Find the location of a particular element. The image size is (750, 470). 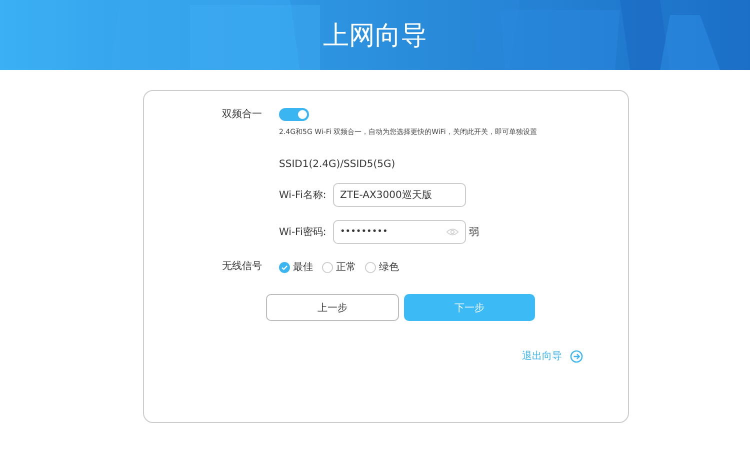

wifi-name-label: Wi-Fi名称: is located at coordinates (303, 195).